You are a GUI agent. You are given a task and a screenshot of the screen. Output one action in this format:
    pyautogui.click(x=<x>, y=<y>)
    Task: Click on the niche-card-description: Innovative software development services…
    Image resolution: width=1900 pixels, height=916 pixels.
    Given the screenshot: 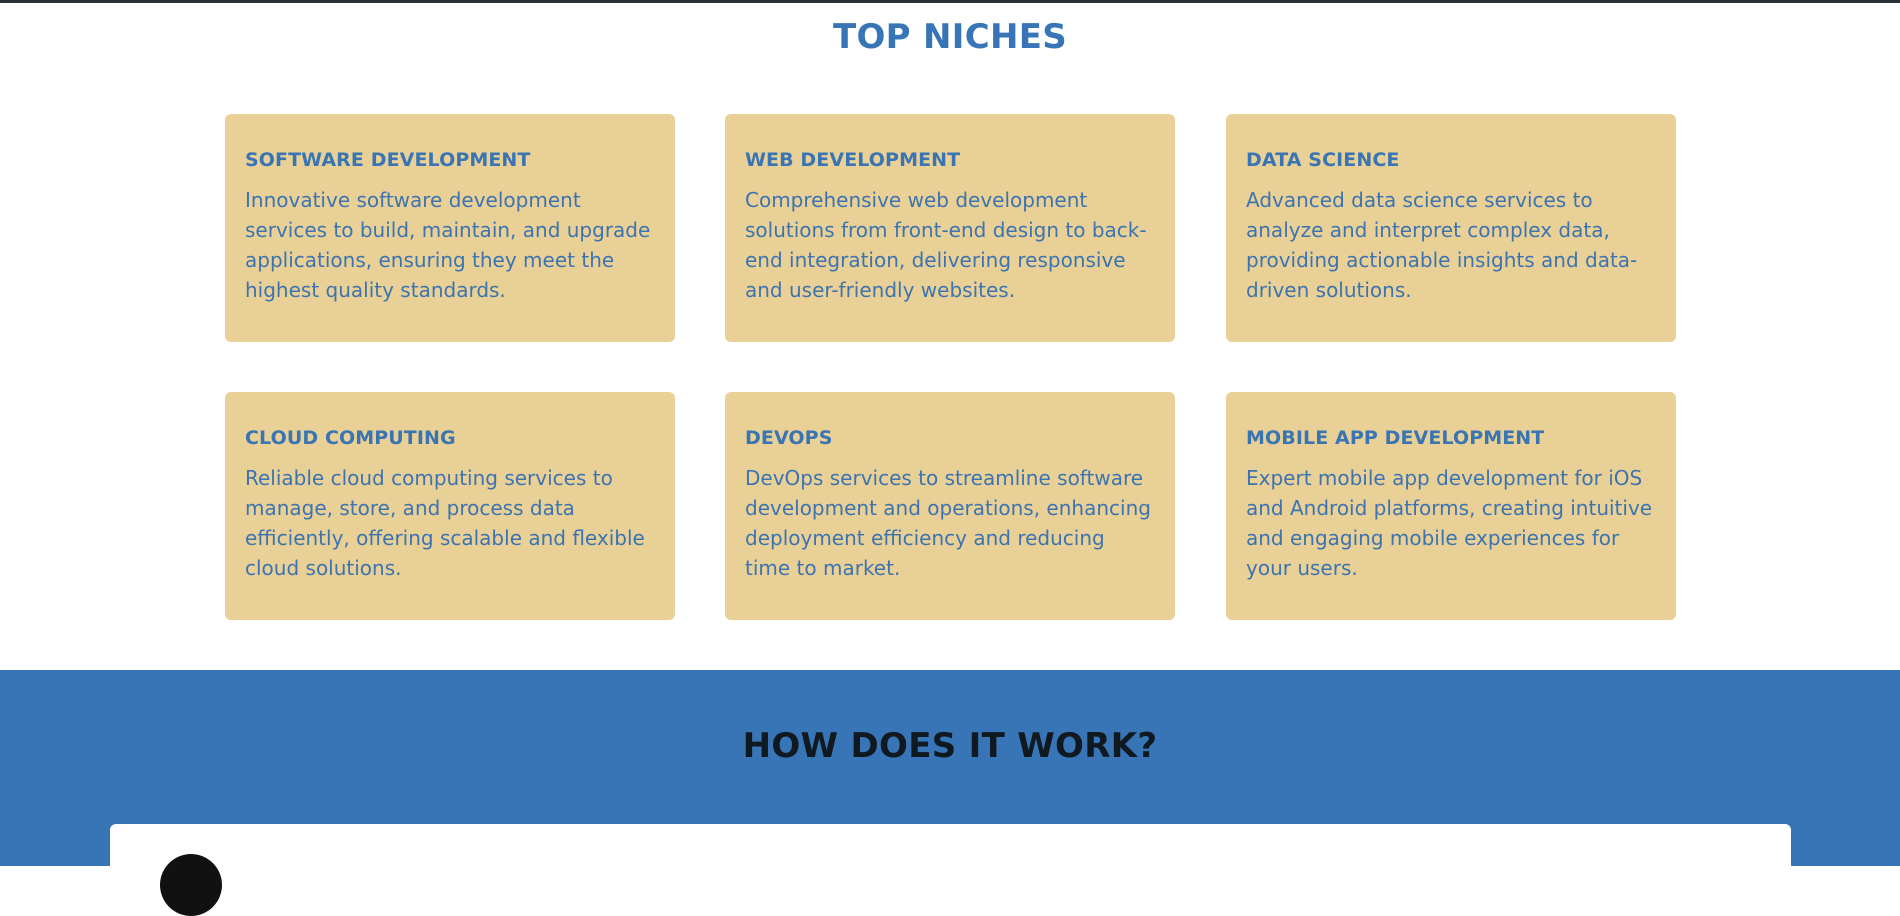 What is the action you would take?
    pyautogui.click(x=448, y=245)
    